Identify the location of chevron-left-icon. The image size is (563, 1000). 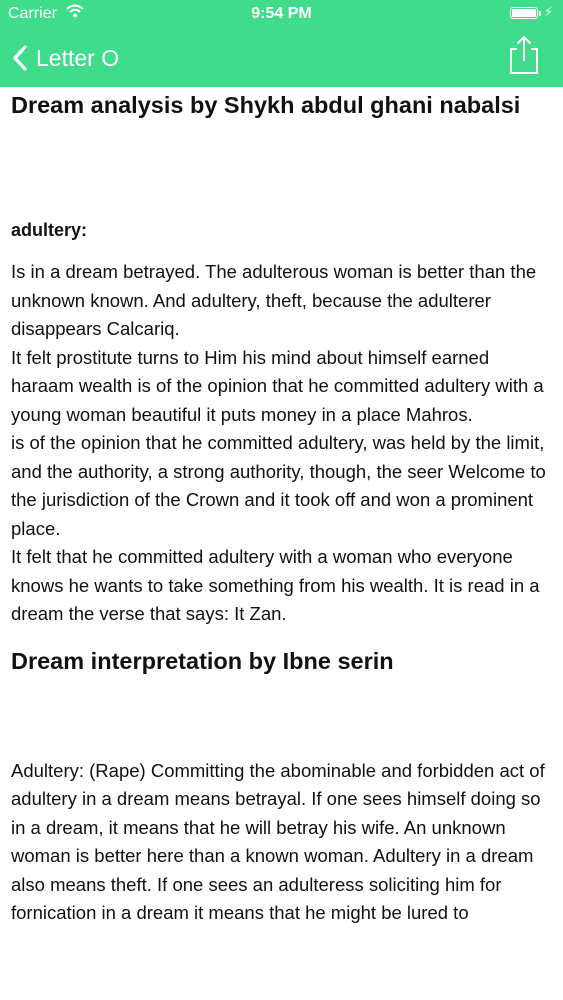
(20, 58).